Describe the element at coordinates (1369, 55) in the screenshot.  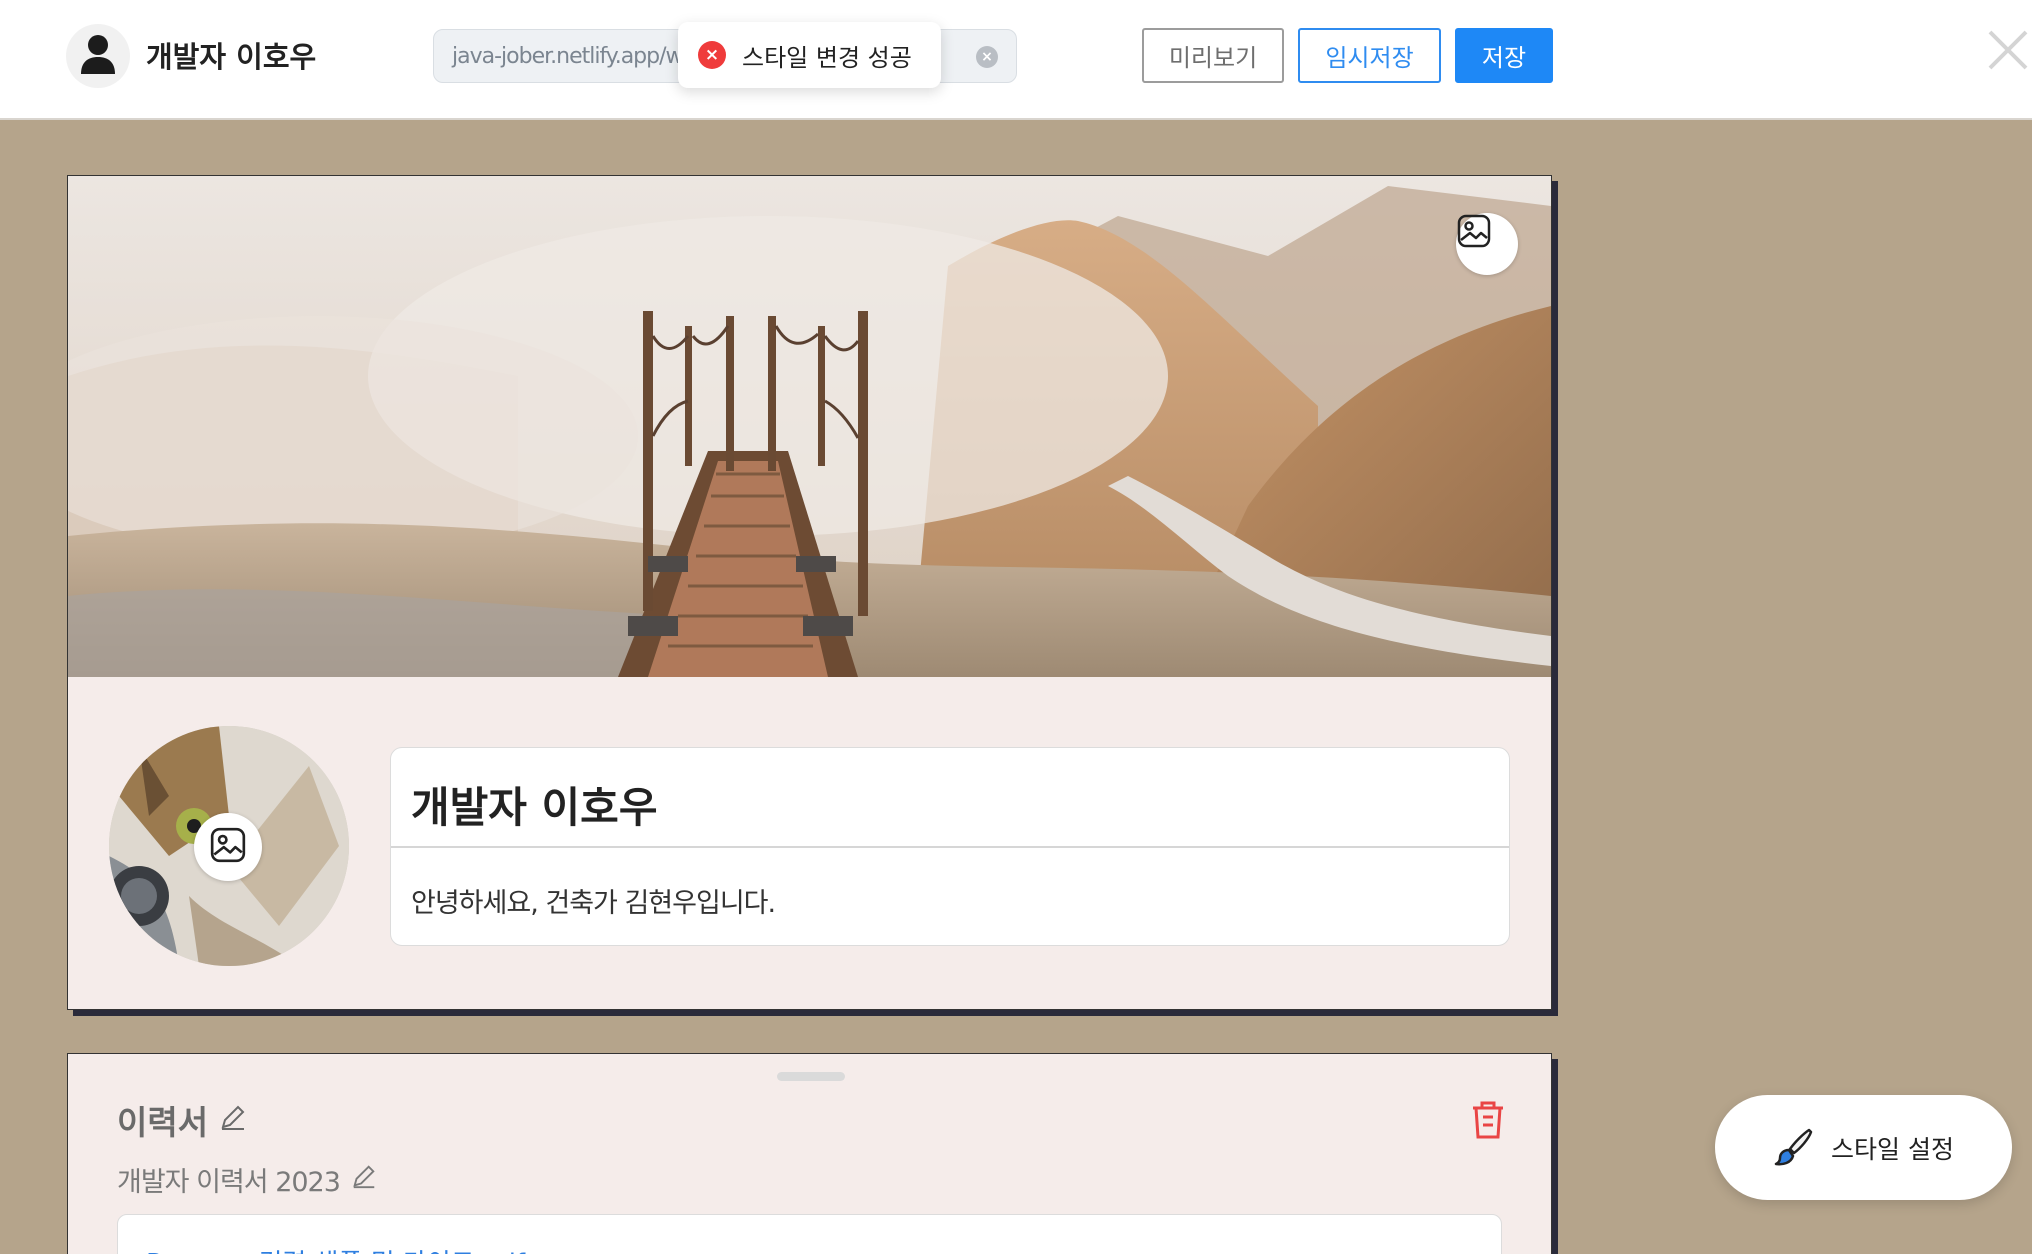
I see `save-draft-button: 임시저장` at that location.